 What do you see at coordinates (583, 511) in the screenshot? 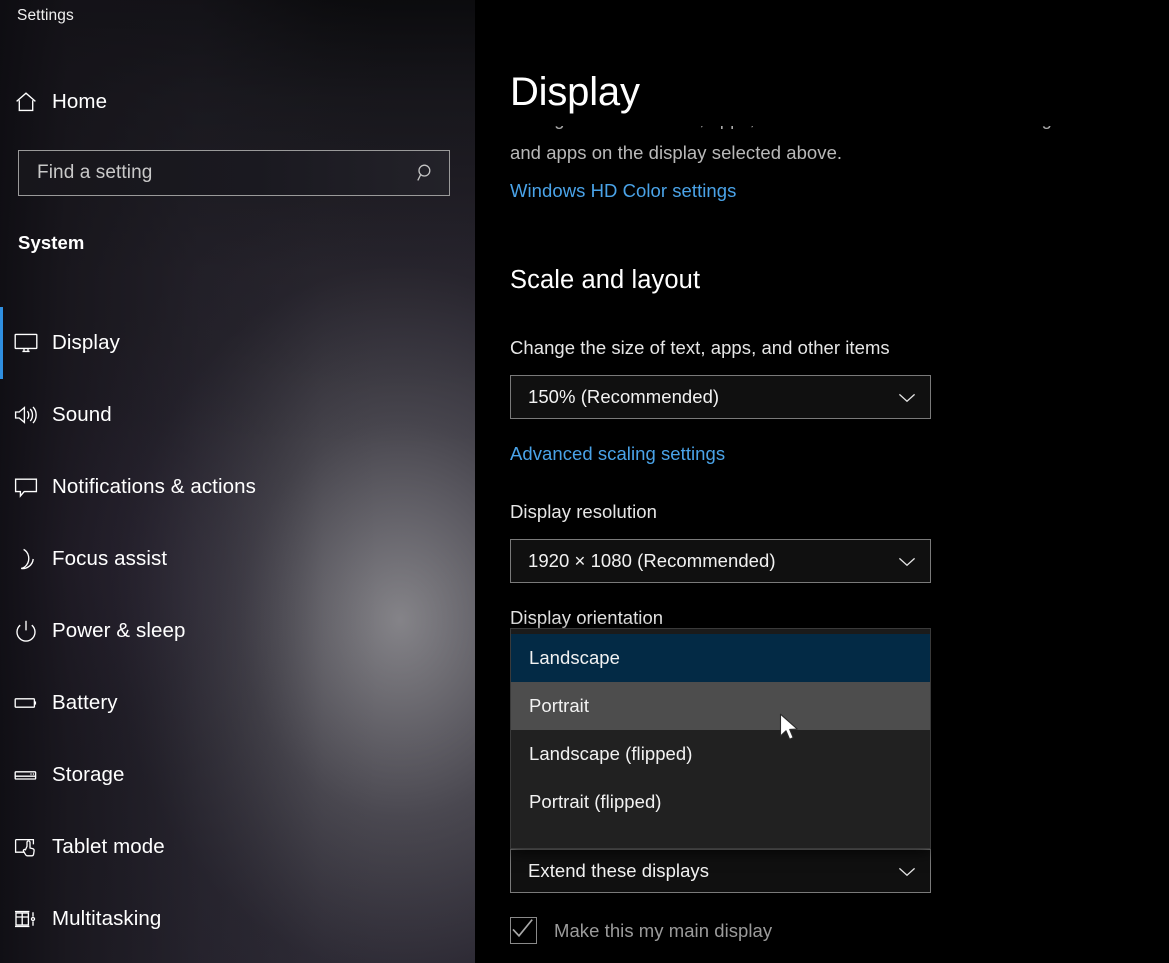
I see `resolution-label: Display resolution` at bounding box center [583, 511].